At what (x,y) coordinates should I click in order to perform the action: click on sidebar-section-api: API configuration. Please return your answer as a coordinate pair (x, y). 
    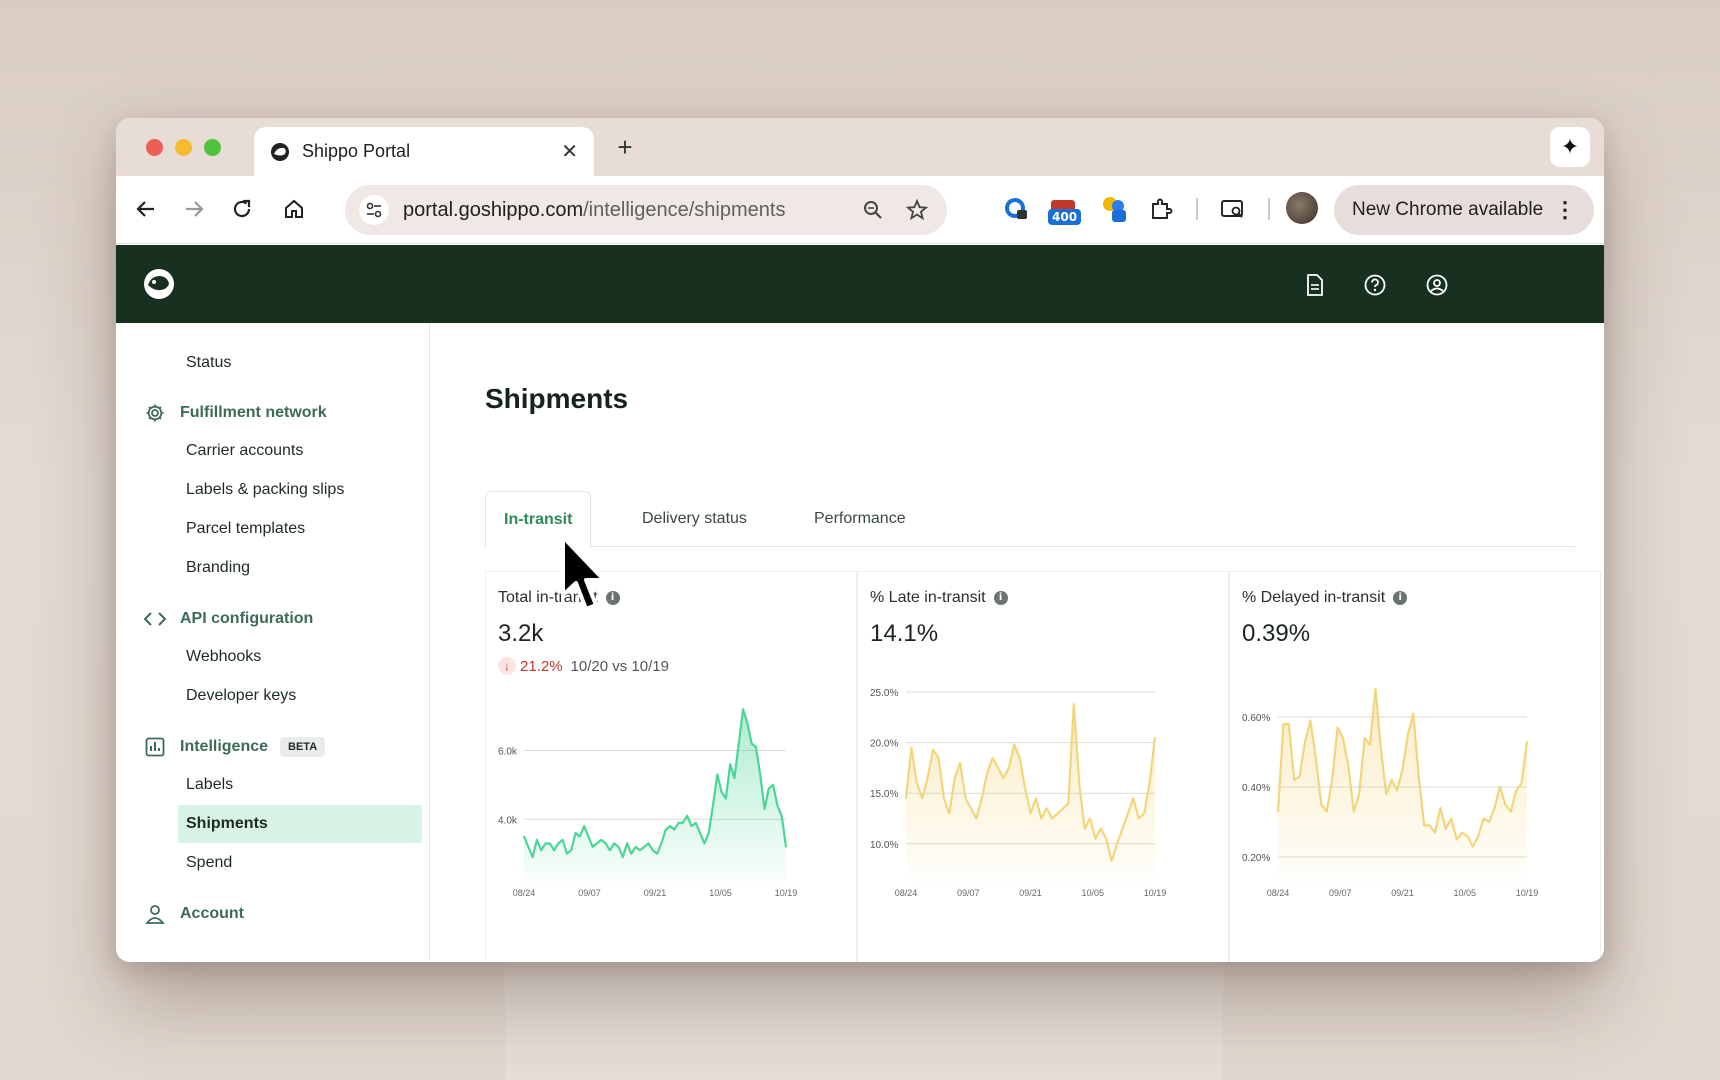
    Looking at the image, I should click on (228, 619).